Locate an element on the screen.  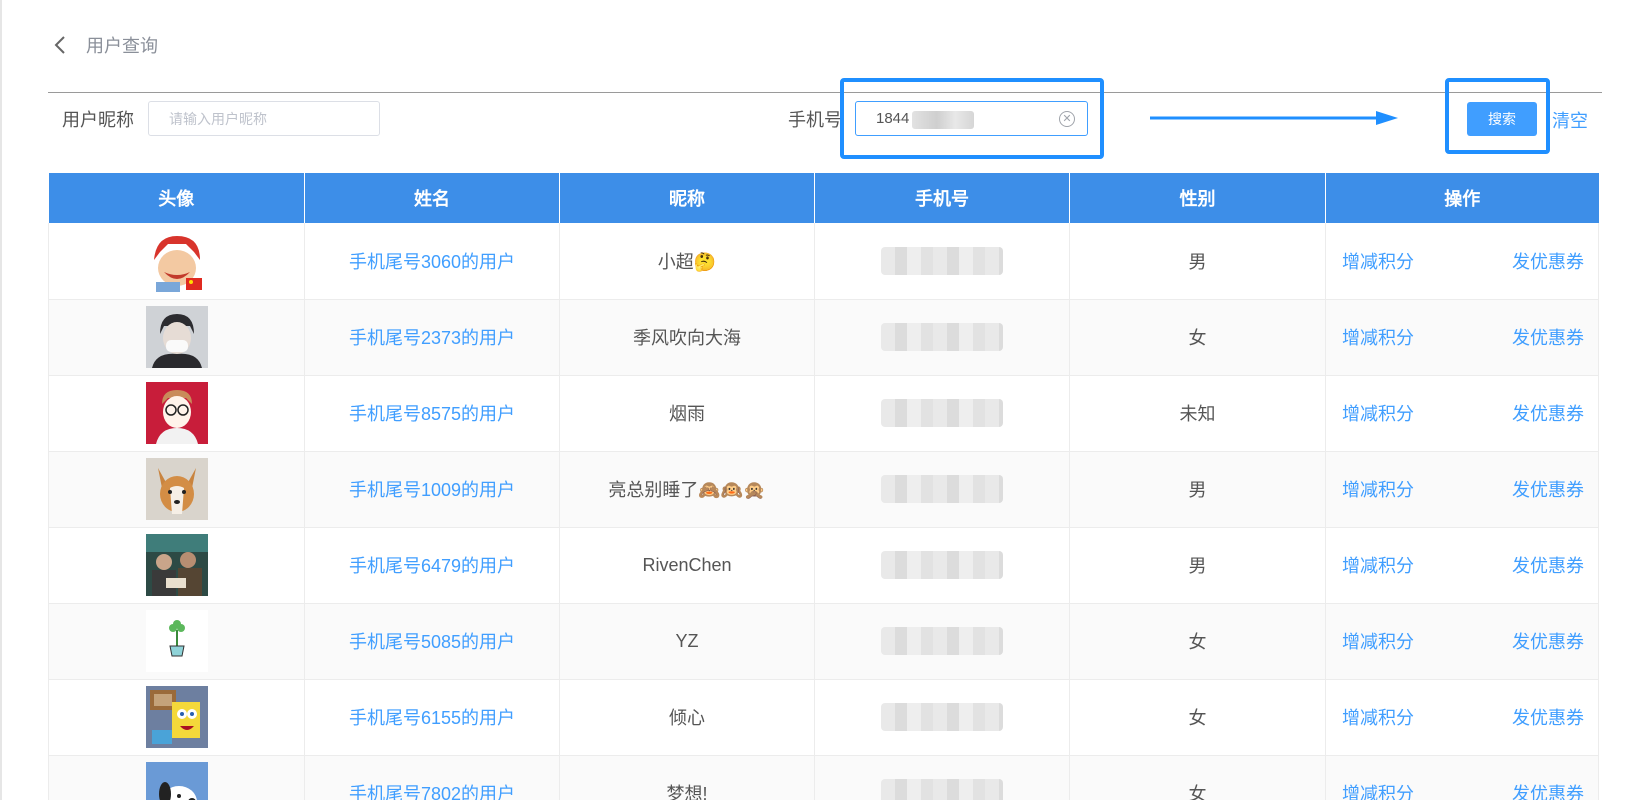
user-nickname: 梦想! is located at coordinates (687, 792).